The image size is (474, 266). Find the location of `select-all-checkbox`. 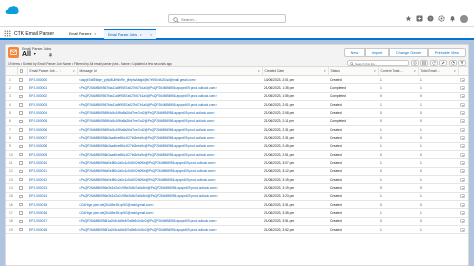

select-all-checkbox is located at coordinates (21, 71).